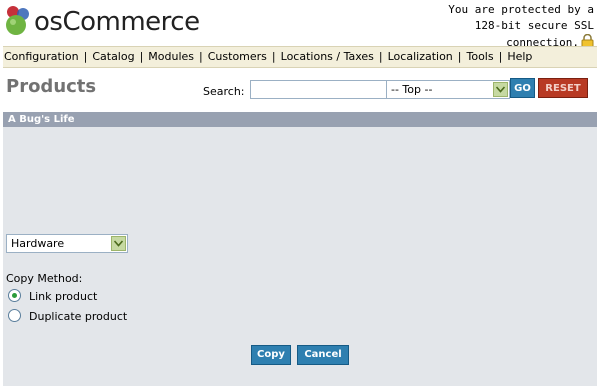 The image size is (600, 389). Describe the element at coordinates (412, 89) in the screenshot. I see `category-select-value: -- Top --` at that location.